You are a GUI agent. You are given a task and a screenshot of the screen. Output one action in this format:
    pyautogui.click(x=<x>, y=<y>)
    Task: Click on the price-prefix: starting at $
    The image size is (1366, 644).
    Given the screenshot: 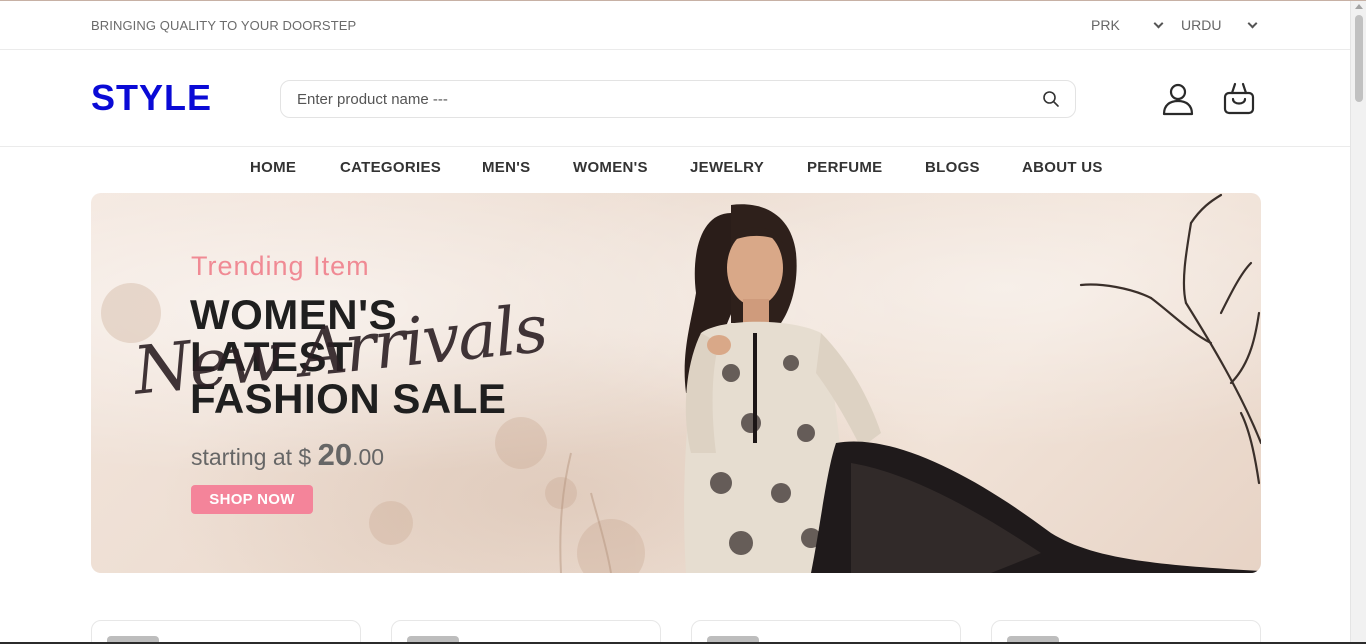 What is the action you would take?
    pyautogui.click(x=251, y=457)
    